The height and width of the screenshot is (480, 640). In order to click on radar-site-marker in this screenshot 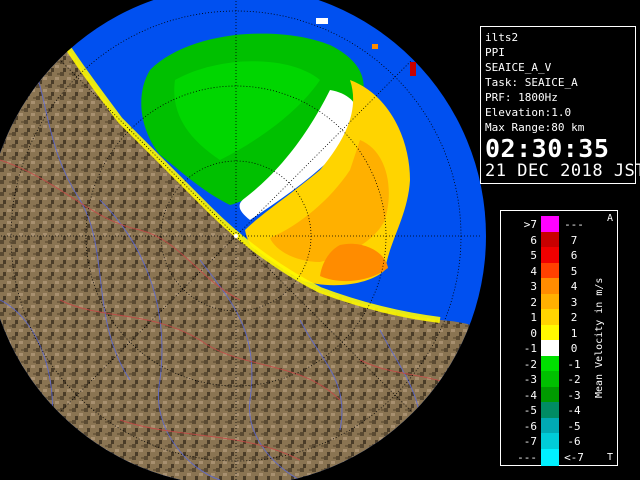, I will do `click(236, 236)`.